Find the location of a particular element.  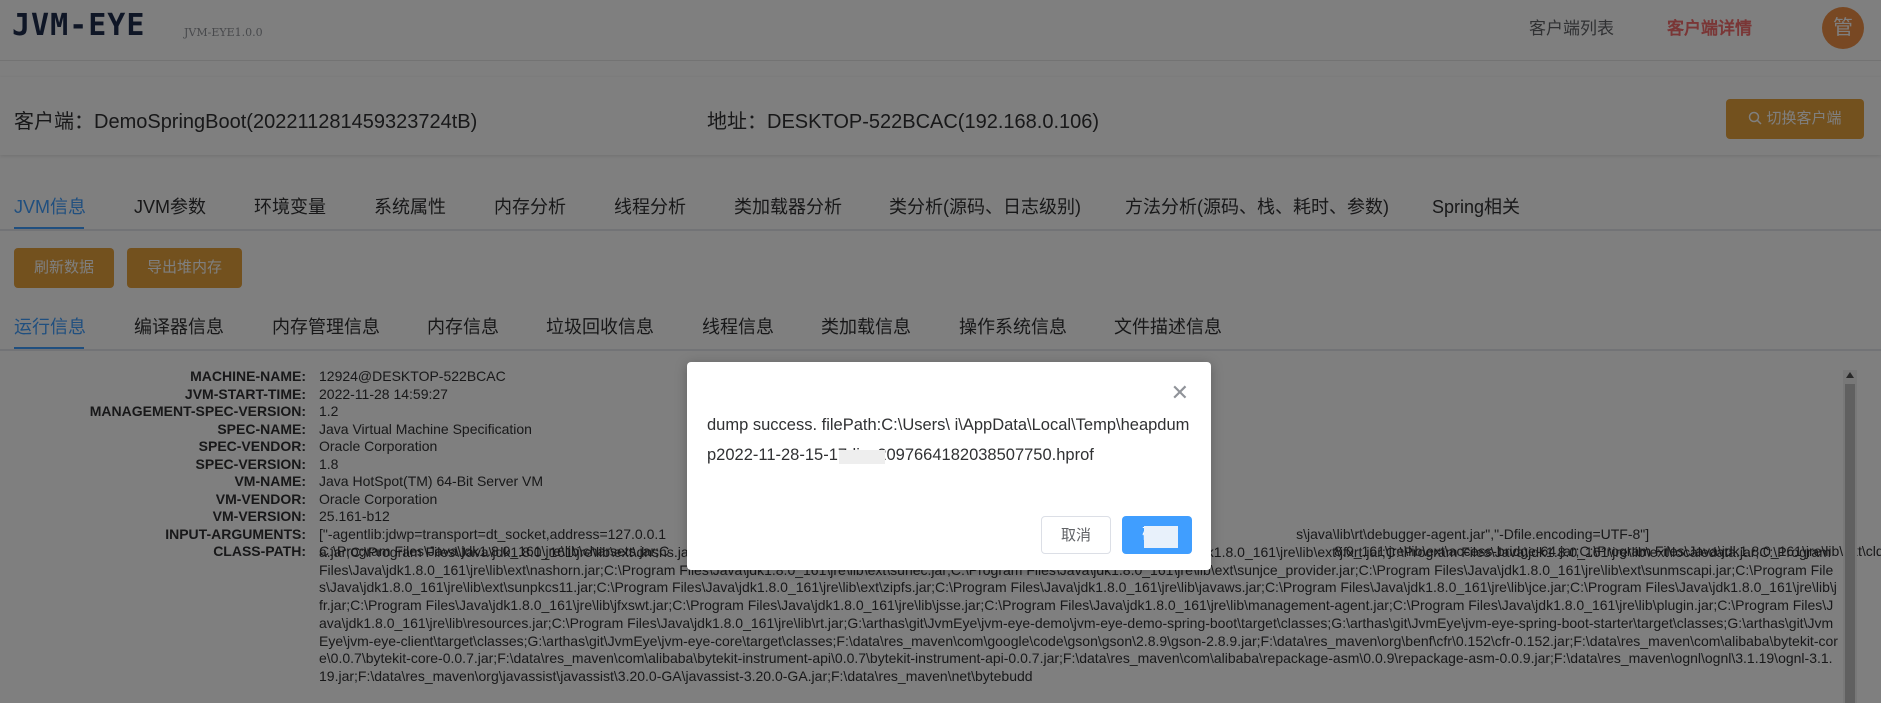

cancel-button: 取消 is located at coordinates (1076, 535).